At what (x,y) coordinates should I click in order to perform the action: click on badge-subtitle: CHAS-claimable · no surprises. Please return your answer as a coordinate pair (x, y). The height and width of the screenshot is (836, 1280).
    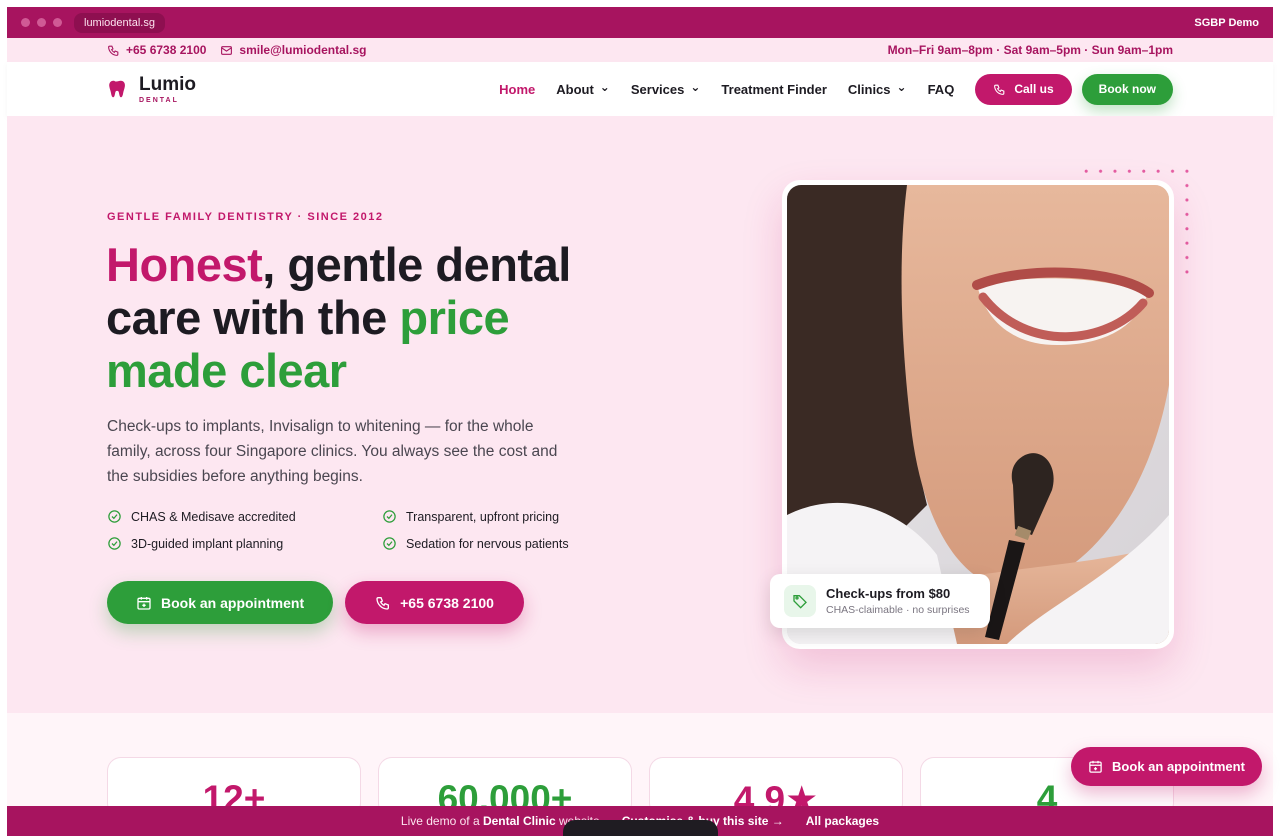
    Looking at the image, I should click on (898, 610).